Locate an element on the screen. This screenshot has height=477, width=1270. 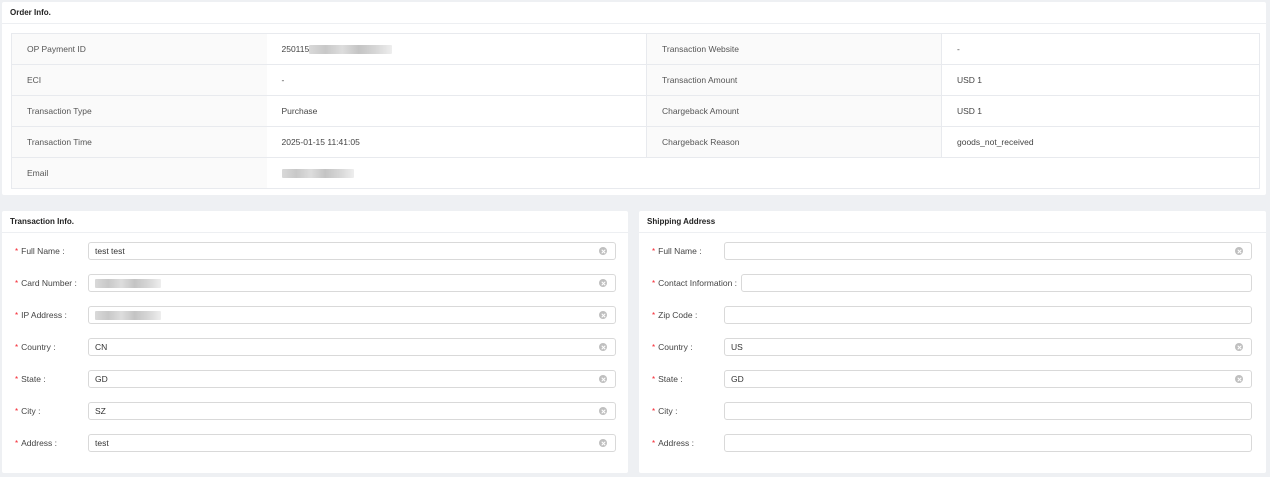
chargeback-amount-label: Chargeback Amount is located at coordinates (794, 111).